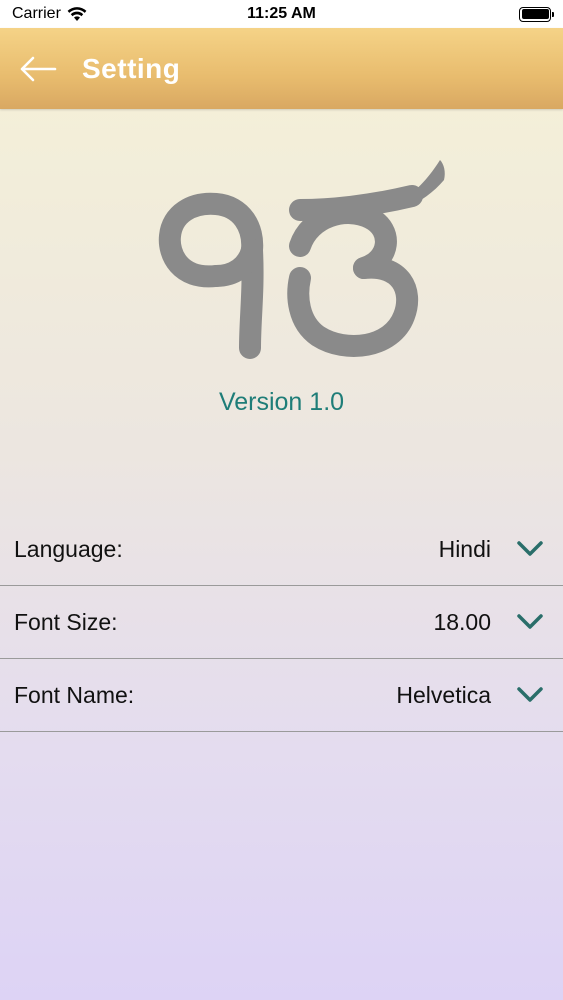 This screenshot has height=1000, width=563. Describe the element at coordinates (74, 694) in the screenshot. I see `setting-label: Font Name:` at that location.